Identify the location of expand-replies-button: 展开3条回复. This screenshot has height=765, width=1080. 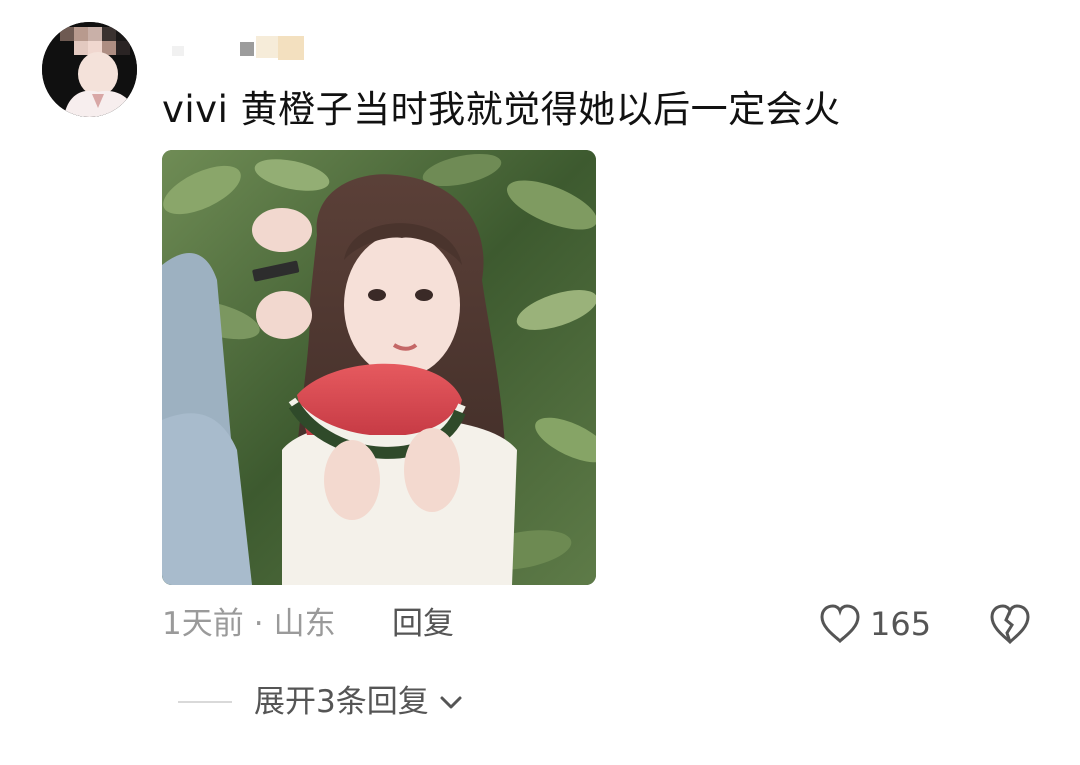
(321, 702).